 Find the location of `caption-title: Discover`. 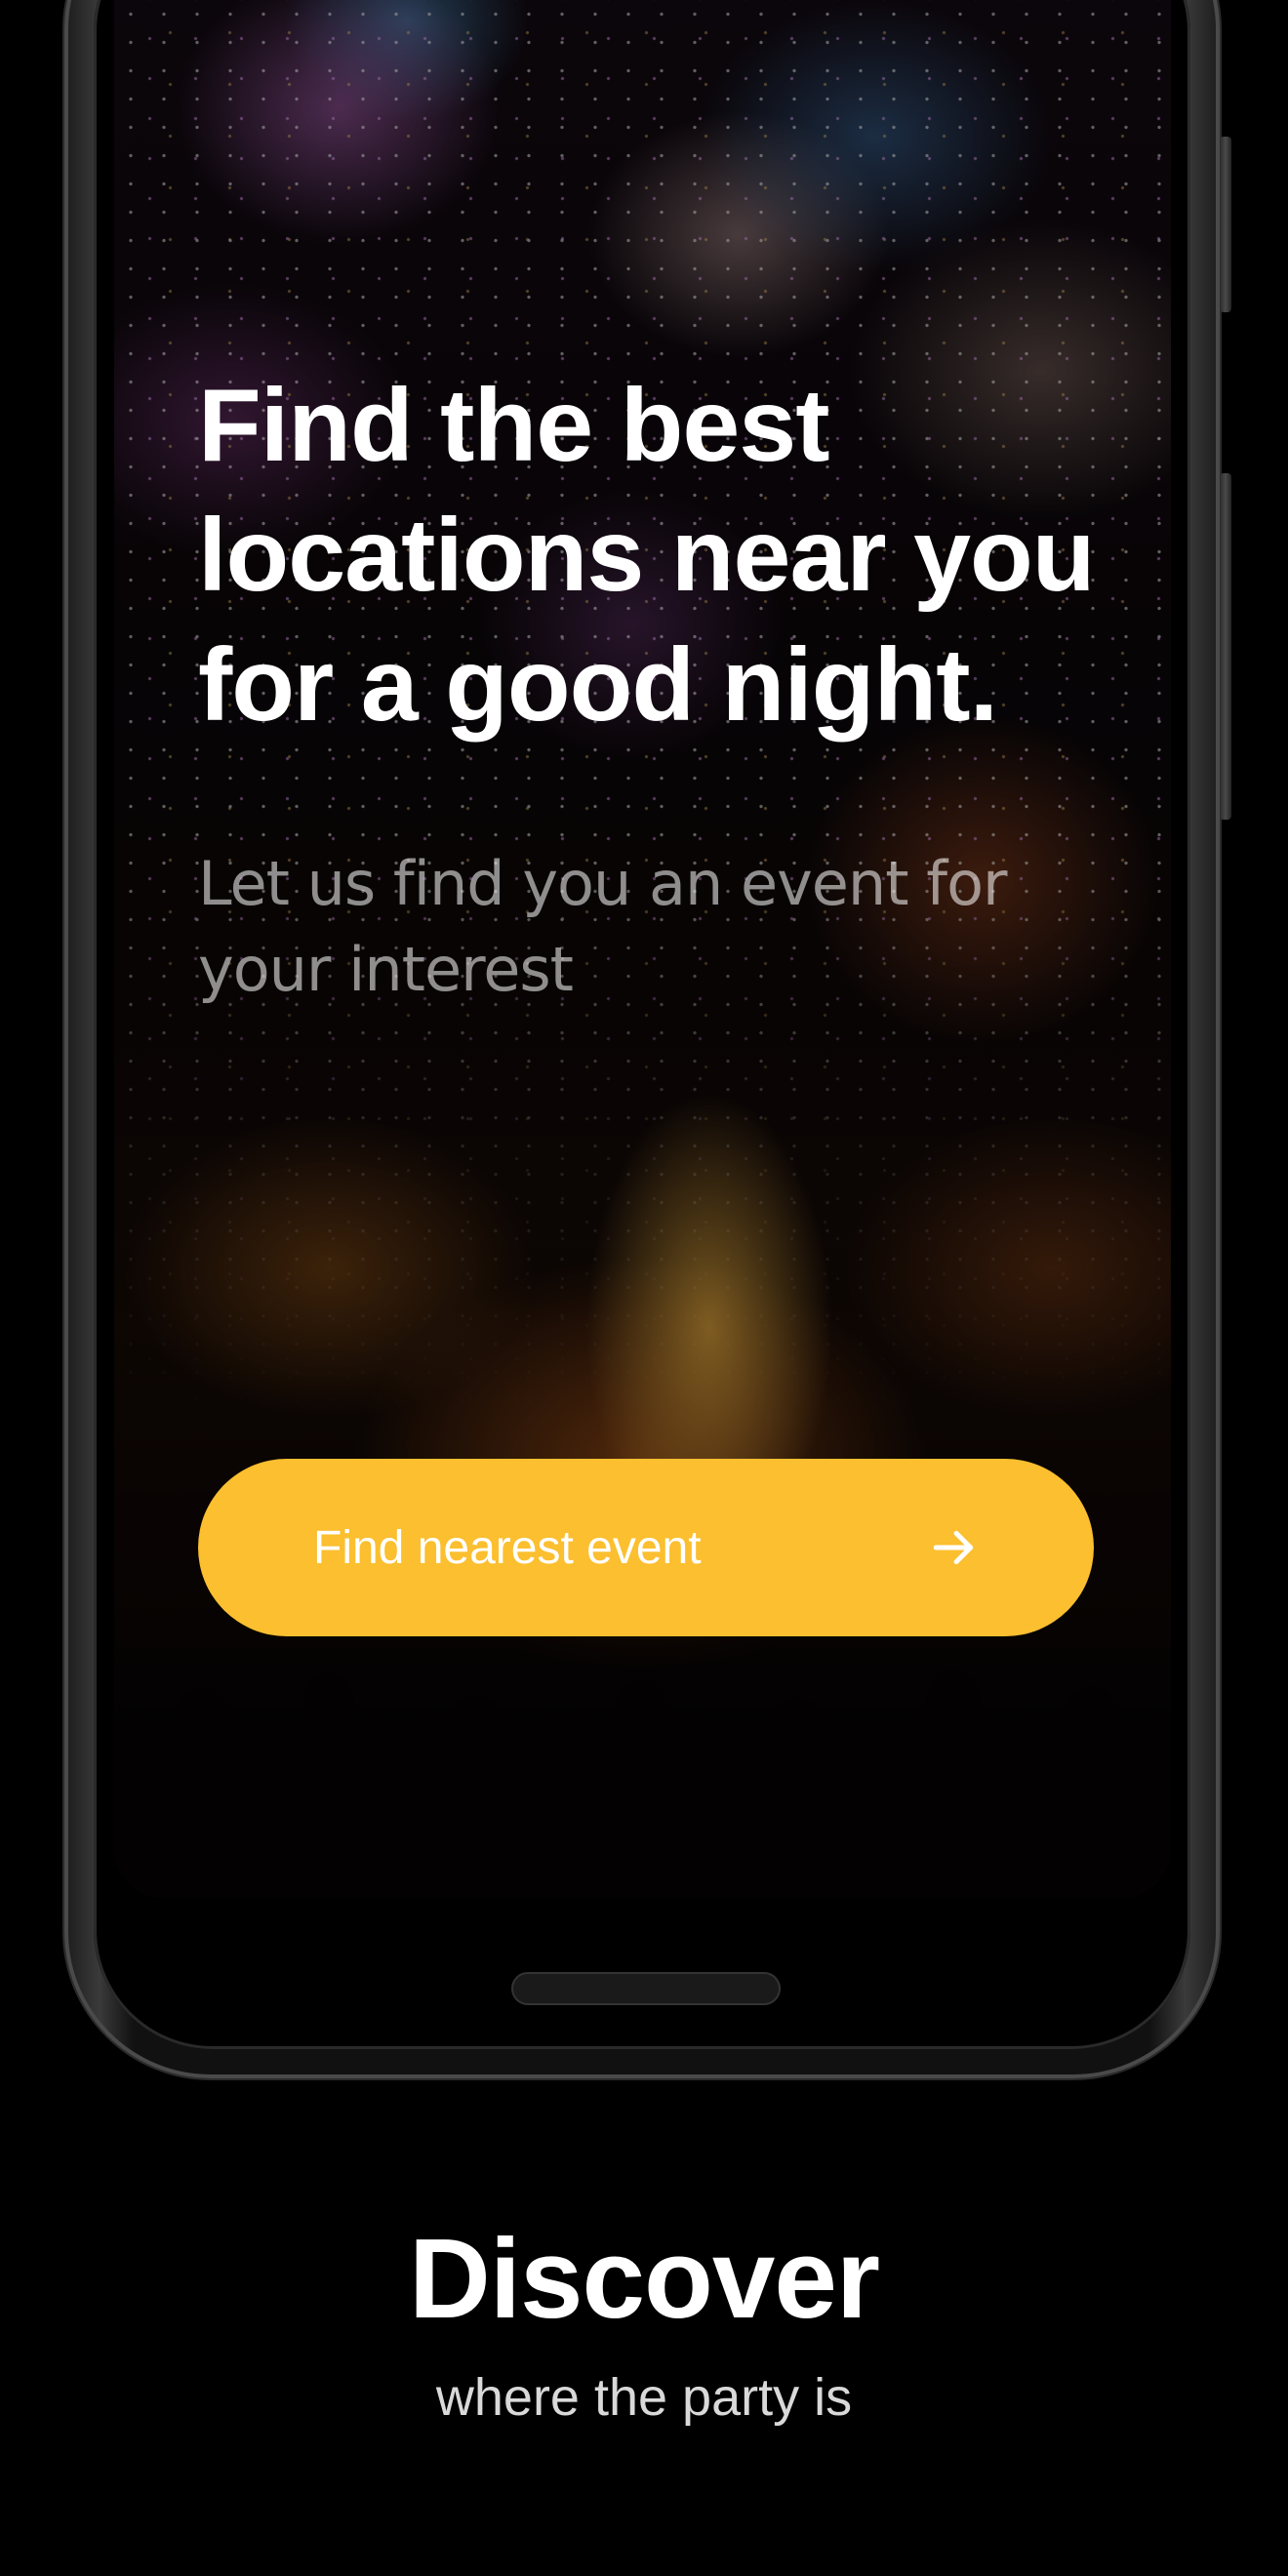

caption-title: Discover is located at coordinates (644, 2278).